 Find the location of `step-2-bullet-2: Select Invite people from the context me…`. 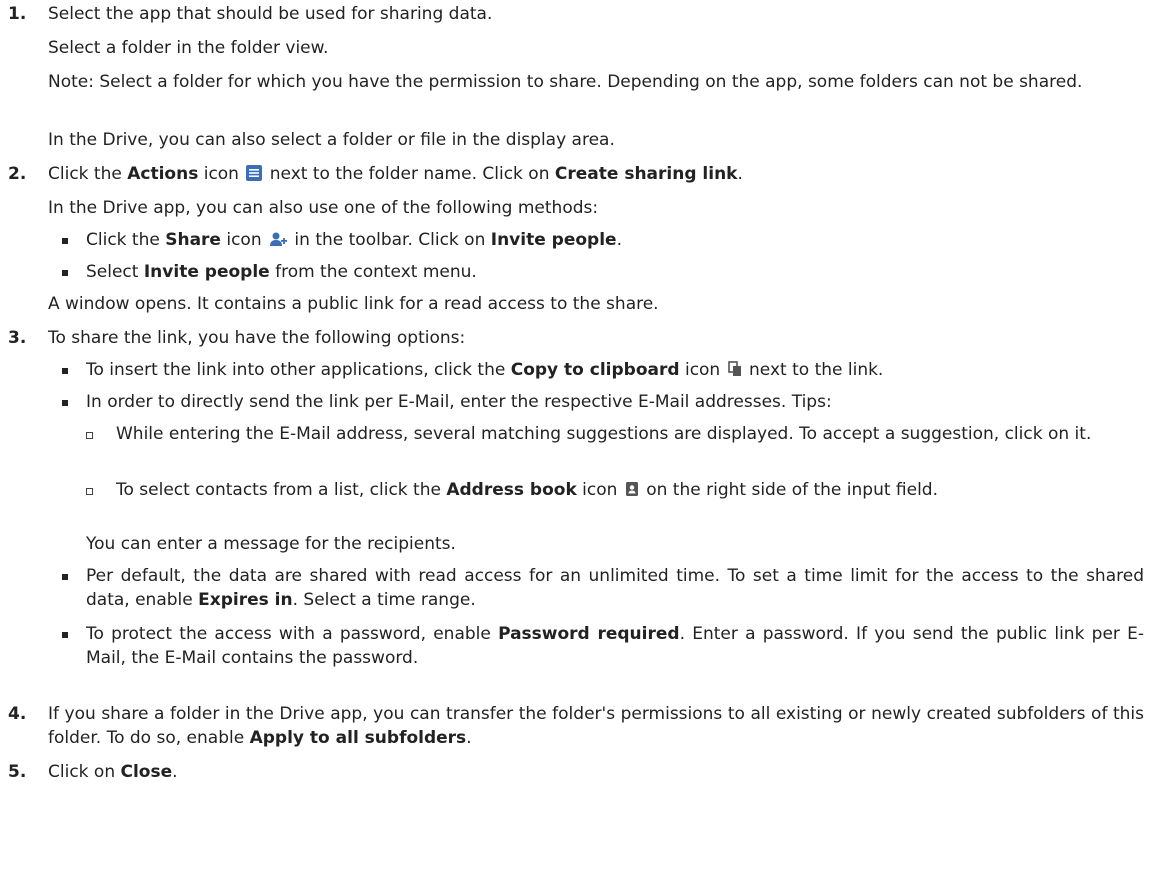

step-2-bullet-2: Select Invite people from the context me… is located at coordinates (281, 272).